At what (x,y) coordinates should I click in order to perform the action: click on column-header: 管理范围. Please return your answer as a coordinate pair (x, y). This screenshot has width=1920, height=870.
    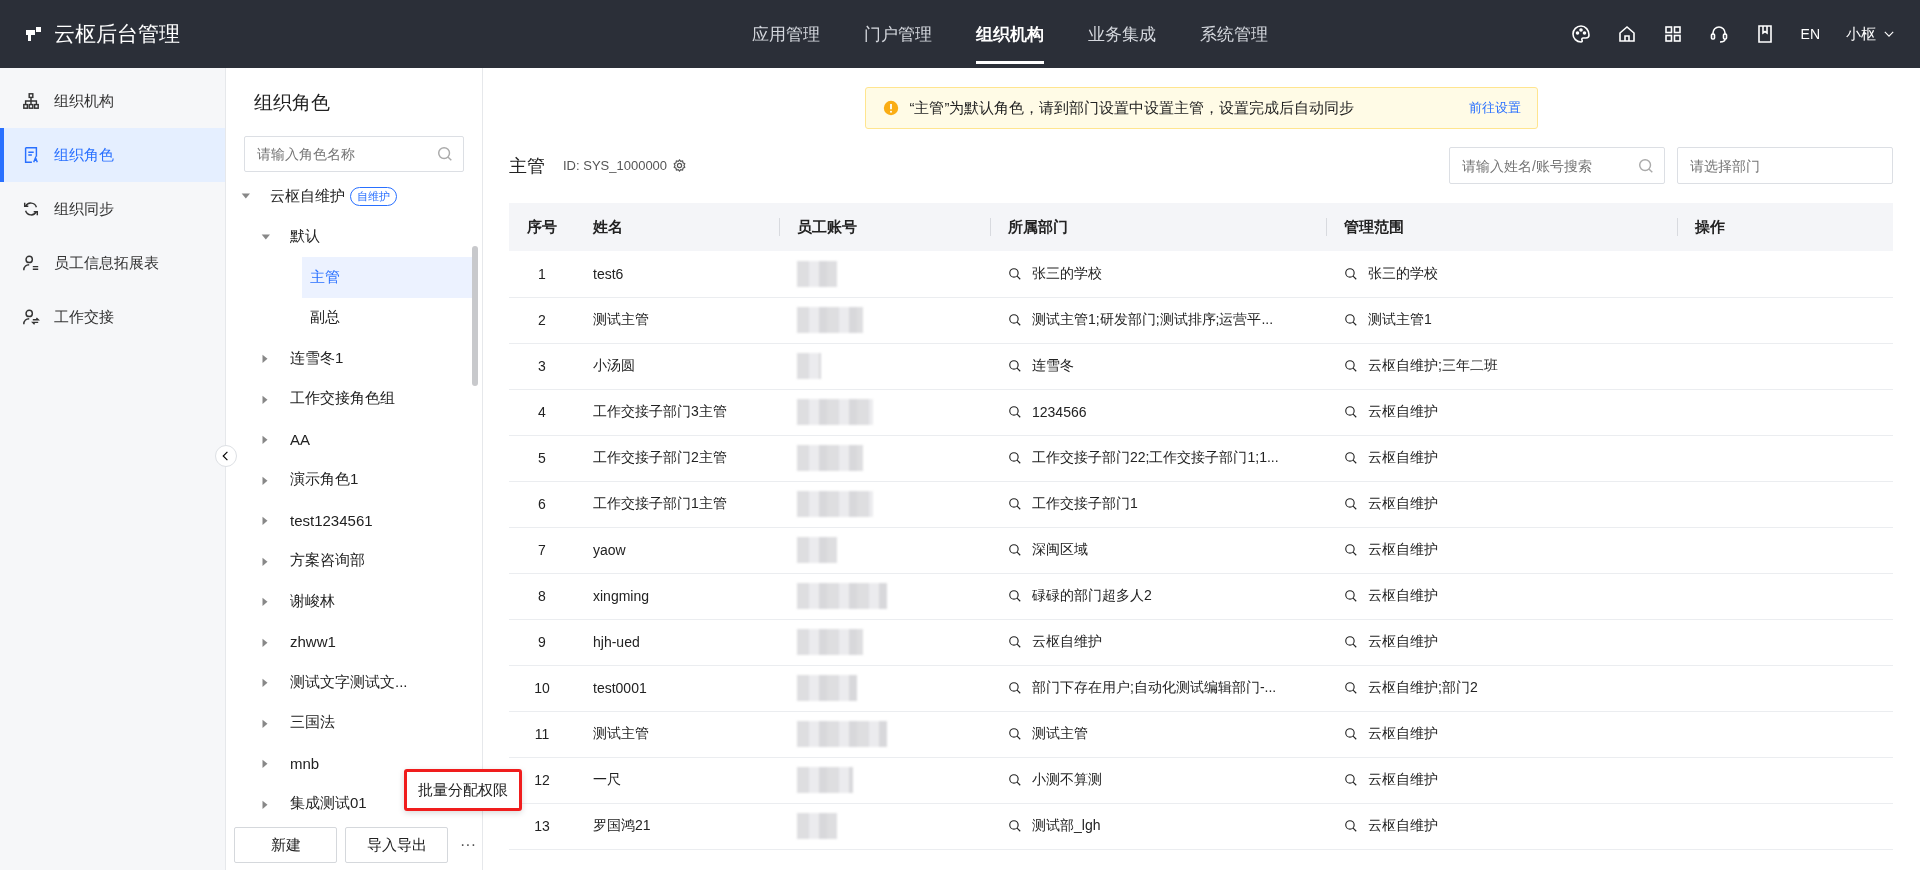
    Looking at the image, I should click on (1501, 227).